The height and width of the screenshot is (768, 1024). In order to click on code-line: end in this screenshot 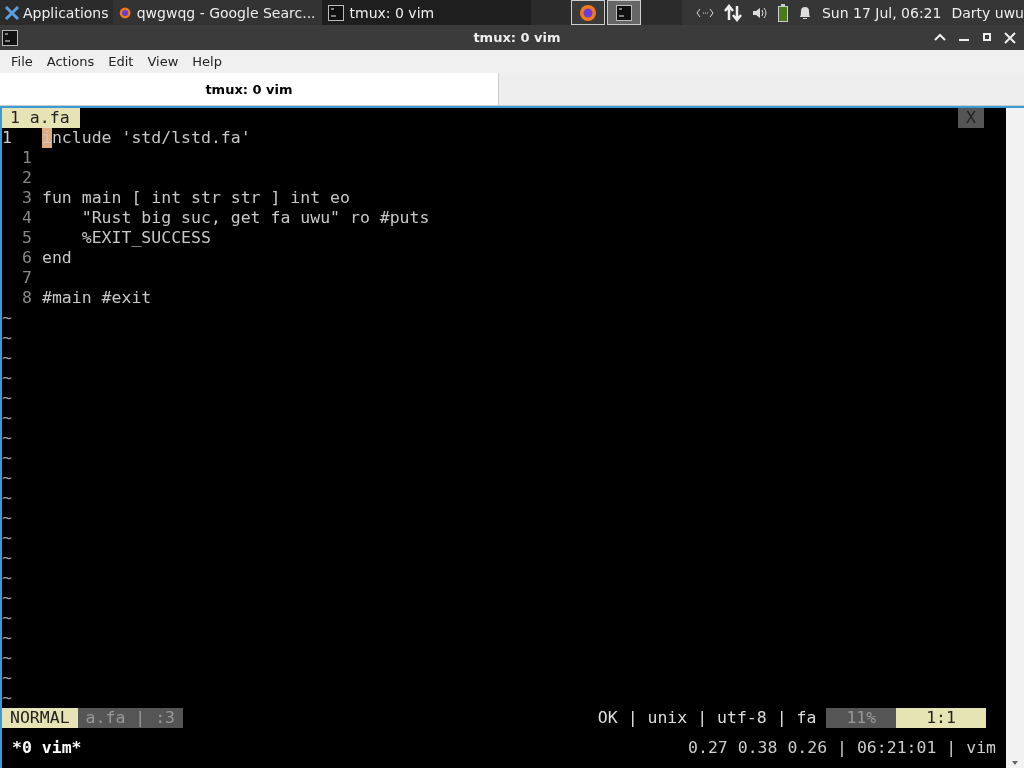, I will do `click(57, 258)`.